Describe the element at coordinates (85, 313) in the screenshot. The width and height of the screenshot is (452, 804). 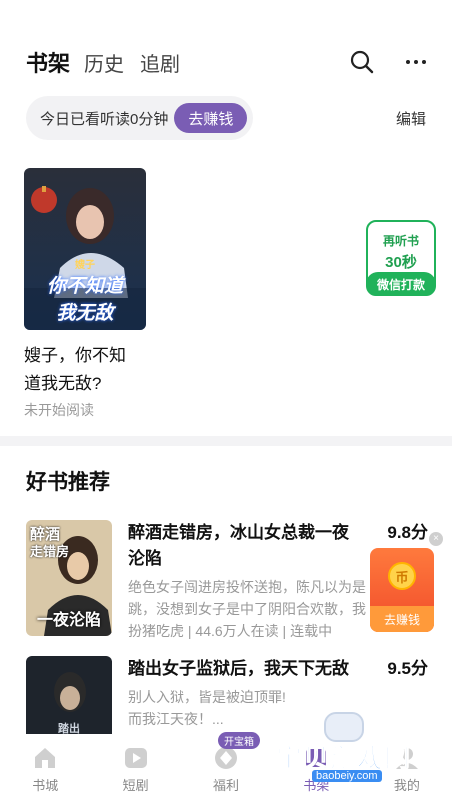
I see `cover-text-line2: 我无敌` at that location.